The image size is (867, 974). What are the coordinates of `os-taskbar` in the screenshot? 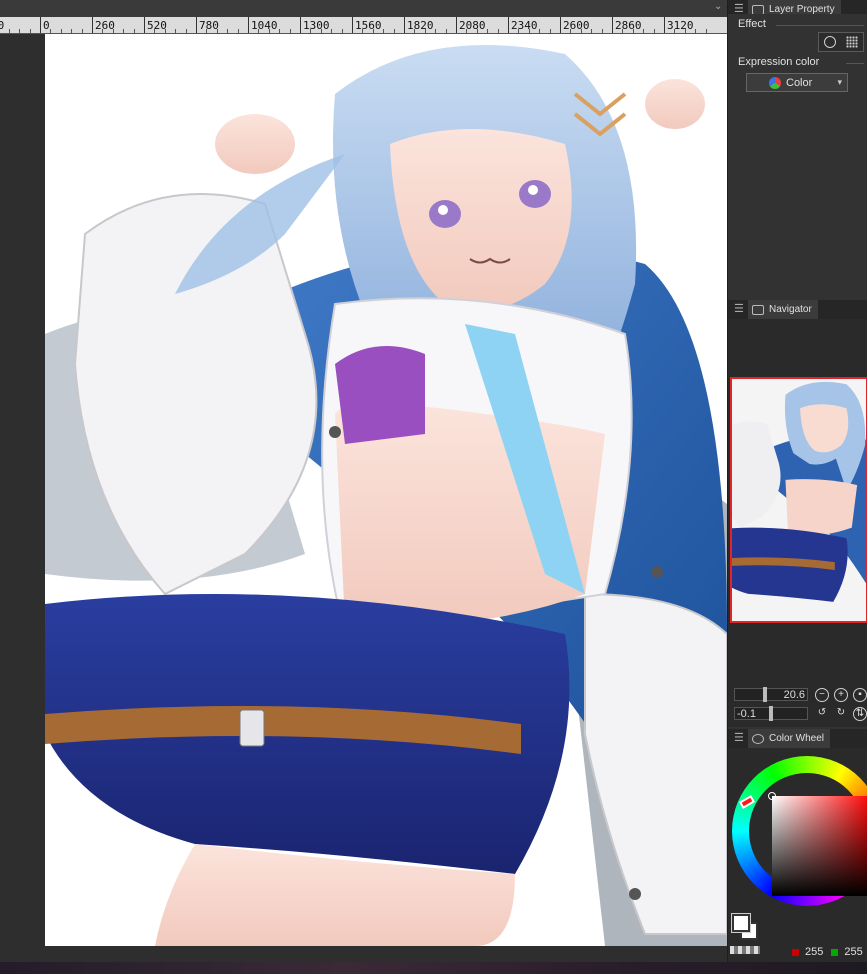 It's located at (433, 968).